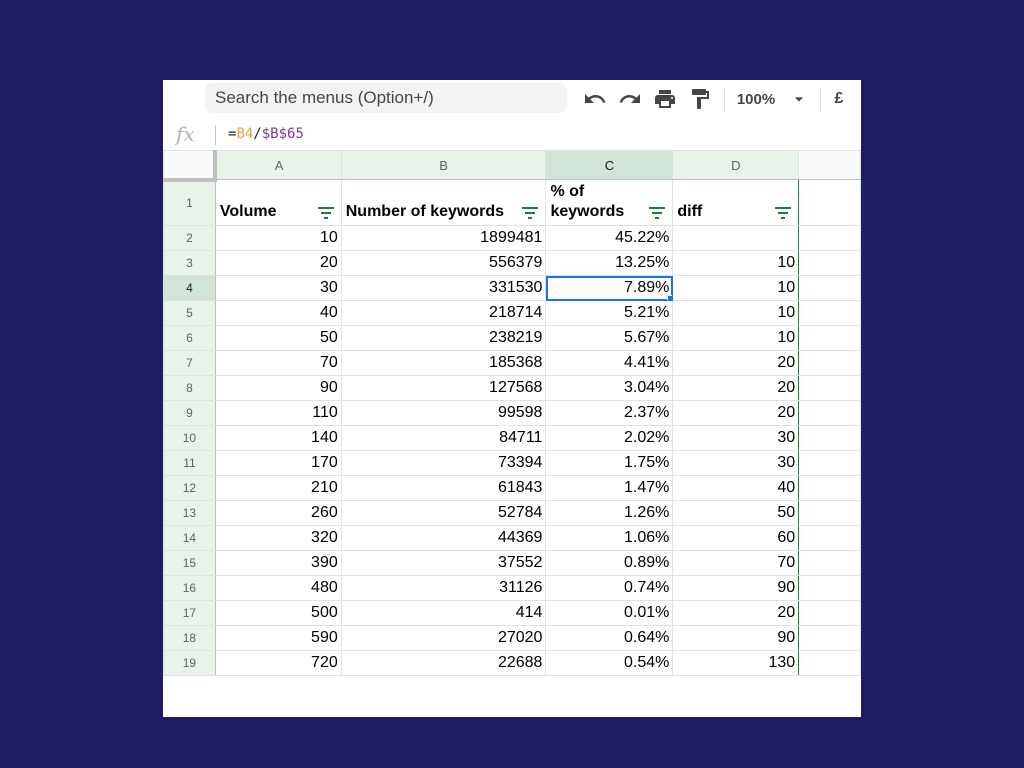 This screenshot has height=768, width=1024. What do you see at coordinates (189, 413) in the screenshot?
I see `row-header: 9` at bounding box center [189, 413].